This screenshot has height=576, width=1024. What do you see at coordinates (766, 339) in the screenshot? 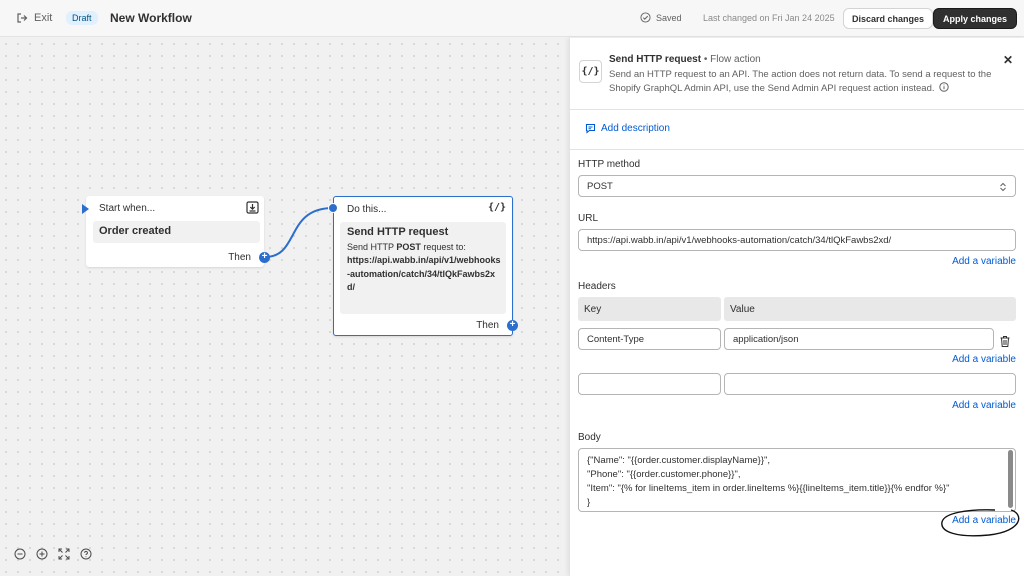
I see `header-value-value: application/json` at bounding box center [766, 339].